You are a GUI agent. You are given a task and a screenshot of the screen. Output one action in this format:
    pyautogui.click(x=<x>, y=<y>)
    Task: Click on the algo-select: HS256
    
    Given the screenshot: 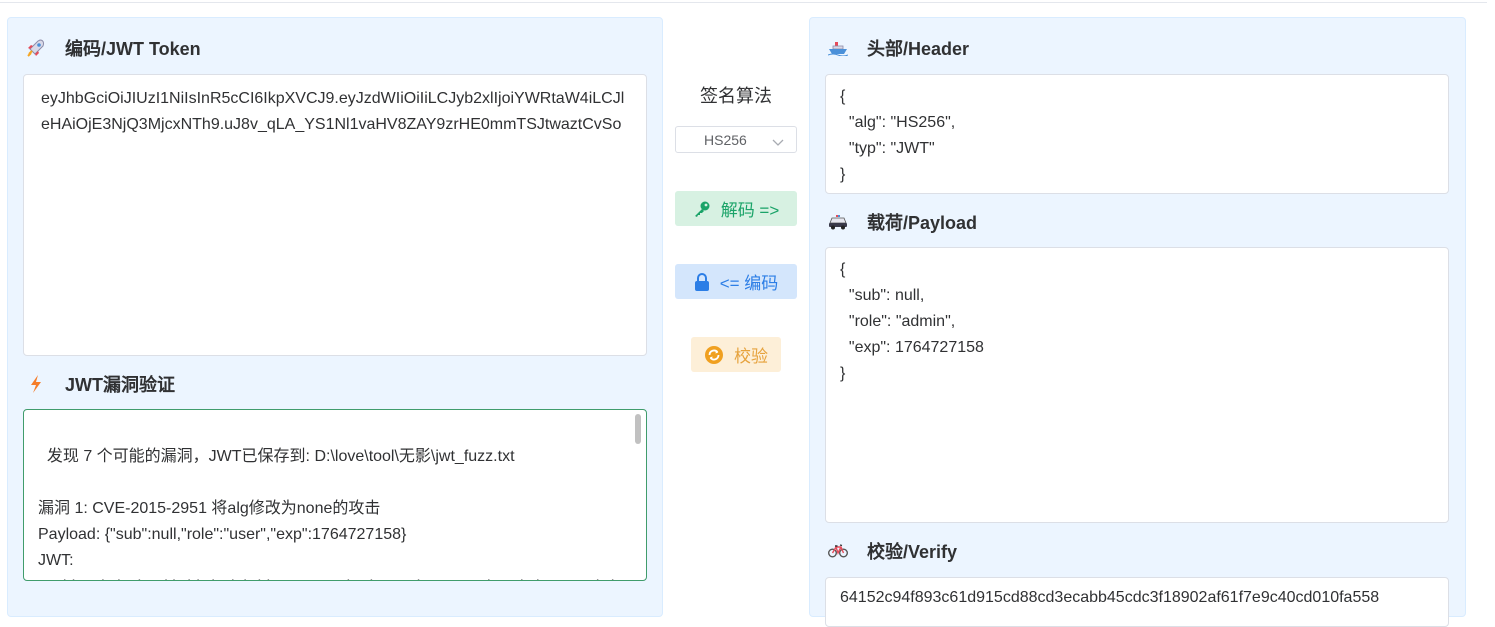 What is the action you would take?
    pyautogui.click(x=736, y=139)
    